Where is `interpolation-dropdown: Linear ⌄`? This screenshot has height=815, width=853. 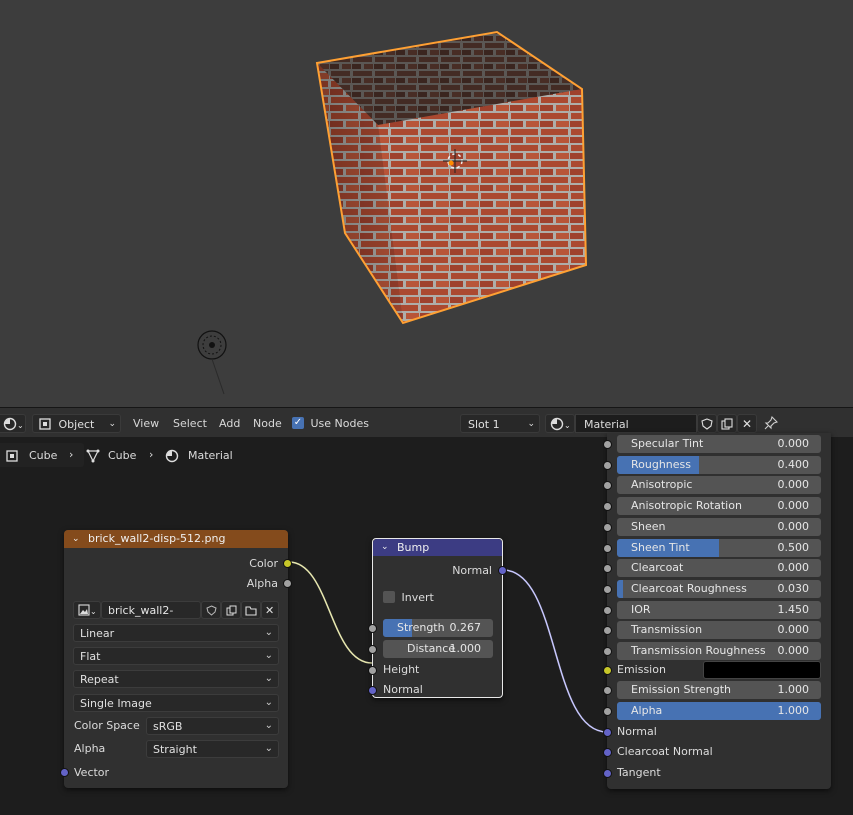 interpolation-dropdown: Linear ⌄ is located at coordinates (176, 633).